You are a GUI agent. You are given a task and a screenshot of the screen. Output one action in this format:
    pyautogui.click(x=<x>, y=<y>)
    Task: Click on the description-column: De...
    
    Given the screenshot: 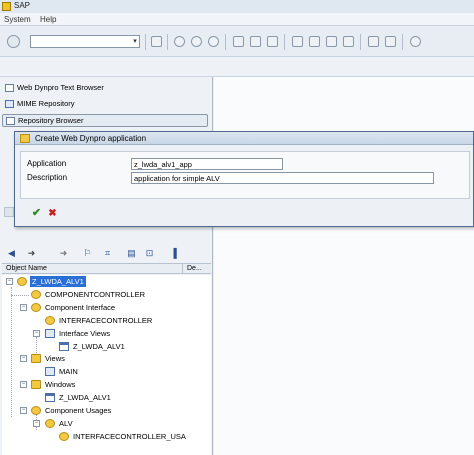 What is the action you would take?
    pyautogui.click(x=194, y=268)
    